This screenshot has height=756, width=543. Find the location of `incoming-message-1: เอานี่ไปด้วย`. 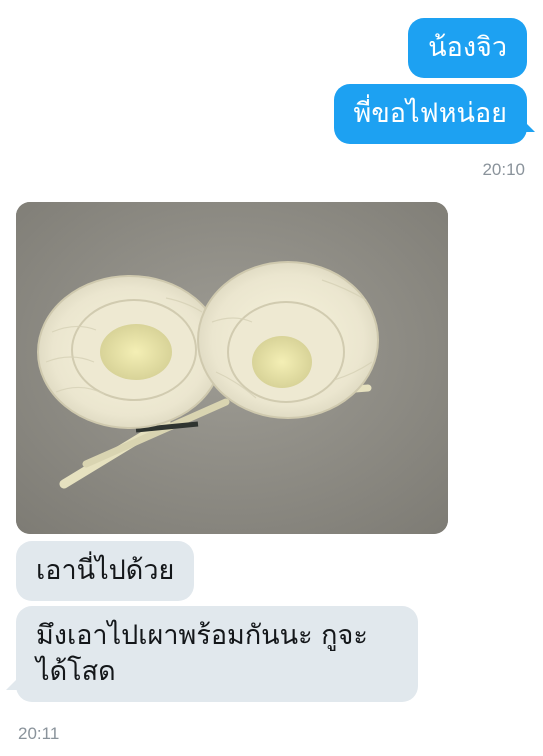

incoming-message-1: เอานี่ไปด้วย is located at coordinates (105, 571).